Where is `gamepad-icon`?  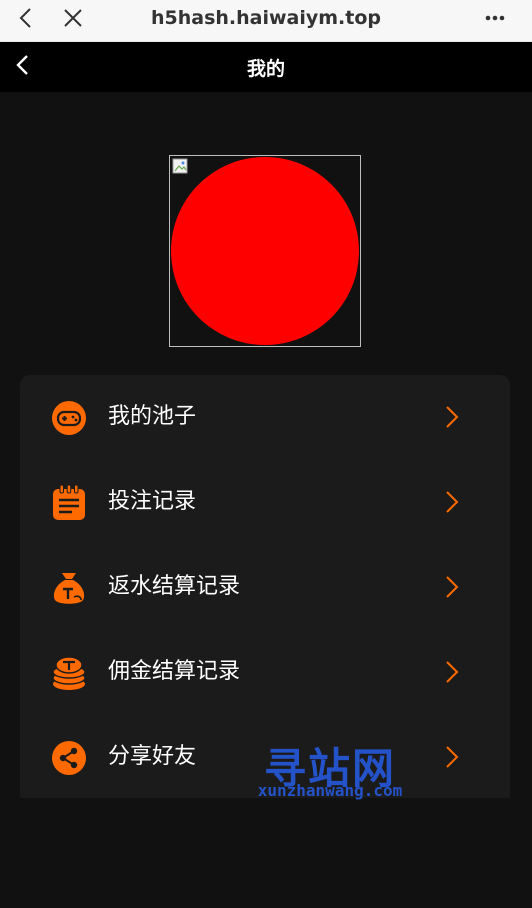 gamepad-icon is located at coordinates (69, 418).